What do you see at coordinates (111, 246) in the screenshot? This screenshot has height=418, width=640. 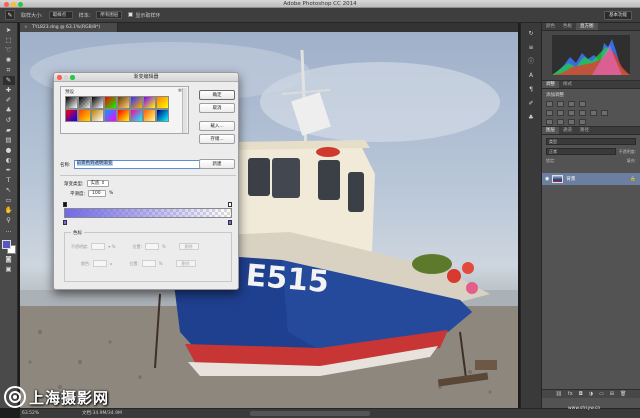 I see `opacity-unit-dropdown-icon: ▾ %` at bounding box center [111, 246].